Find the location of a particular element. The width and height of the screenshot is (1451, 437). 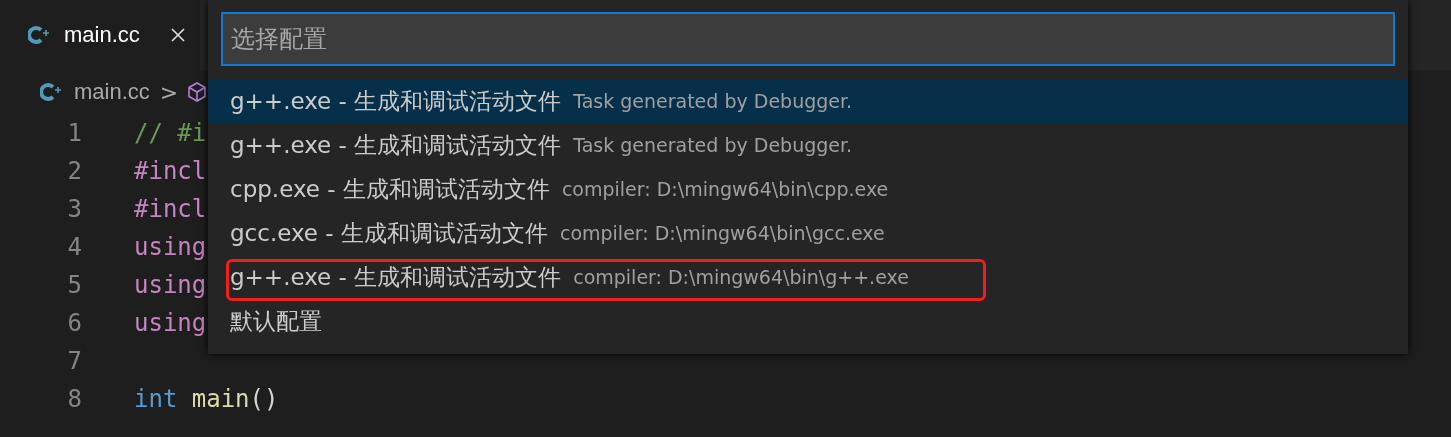

code-token: int is located at coordinates (156, 399).